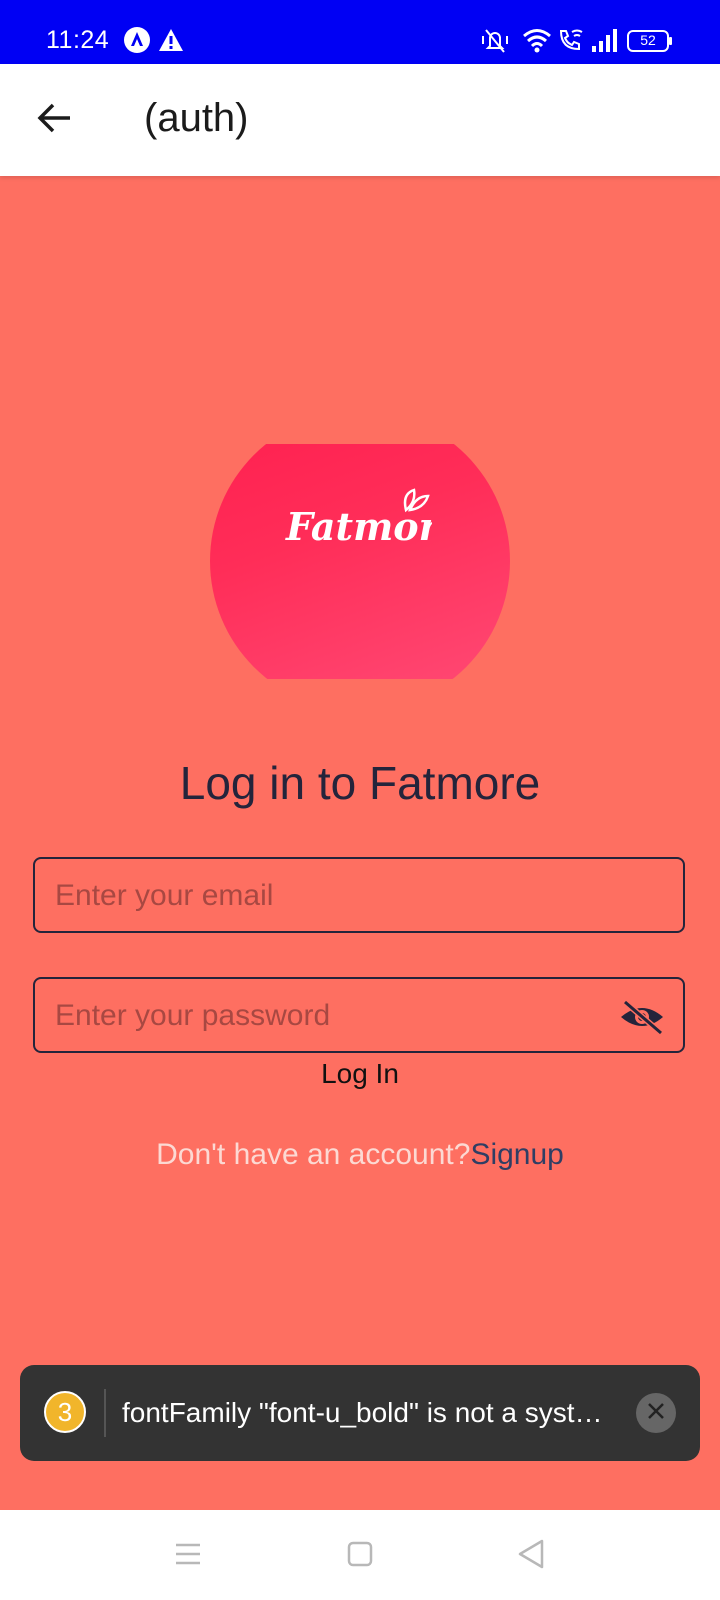  Describe the element at coordinates (604, 40) in the screenshot. I see `signal-icon` at that location.